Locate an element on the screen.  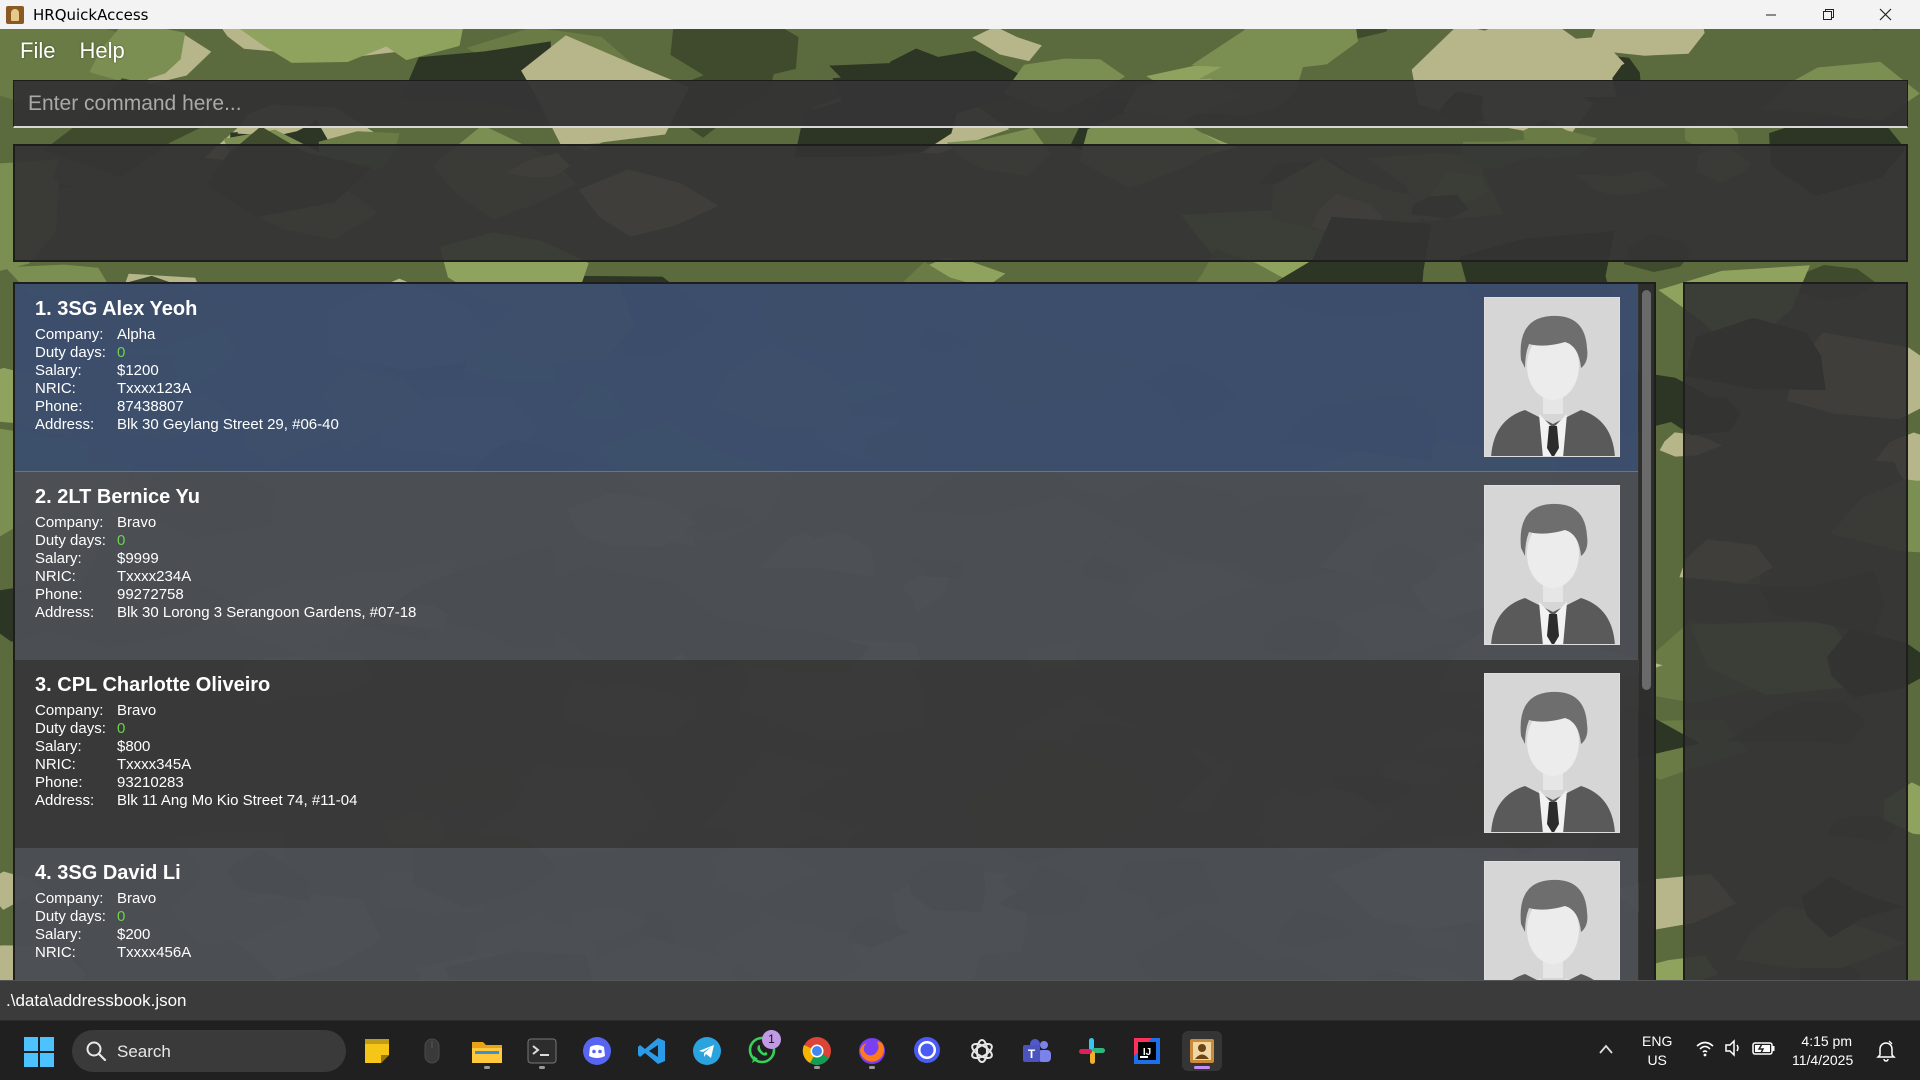
taskbar-mouse-app is located at coordinates (432, 1051).